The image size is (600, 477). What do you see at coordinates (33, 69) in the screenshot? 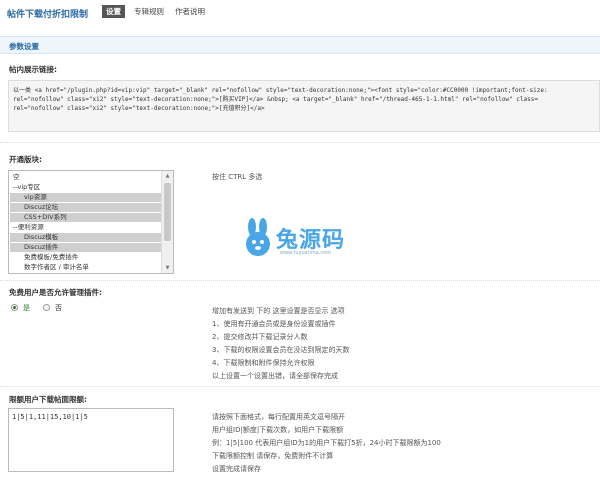
I see `code-field-label: 帖内展示链接:` at bounding box center [33, 69].